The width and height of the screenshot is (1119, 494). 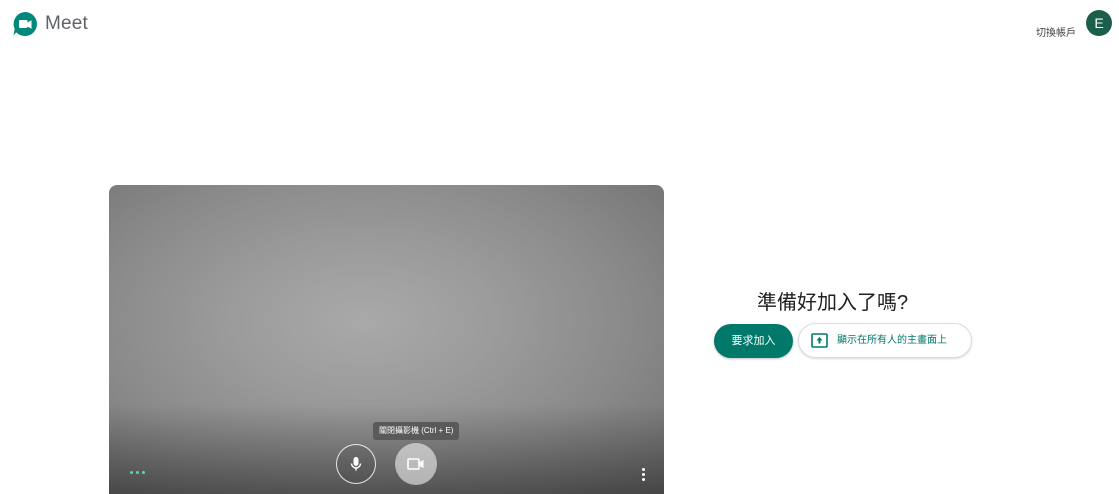 I want to click on more-options-dots-icon, so click(x=138, y=472).